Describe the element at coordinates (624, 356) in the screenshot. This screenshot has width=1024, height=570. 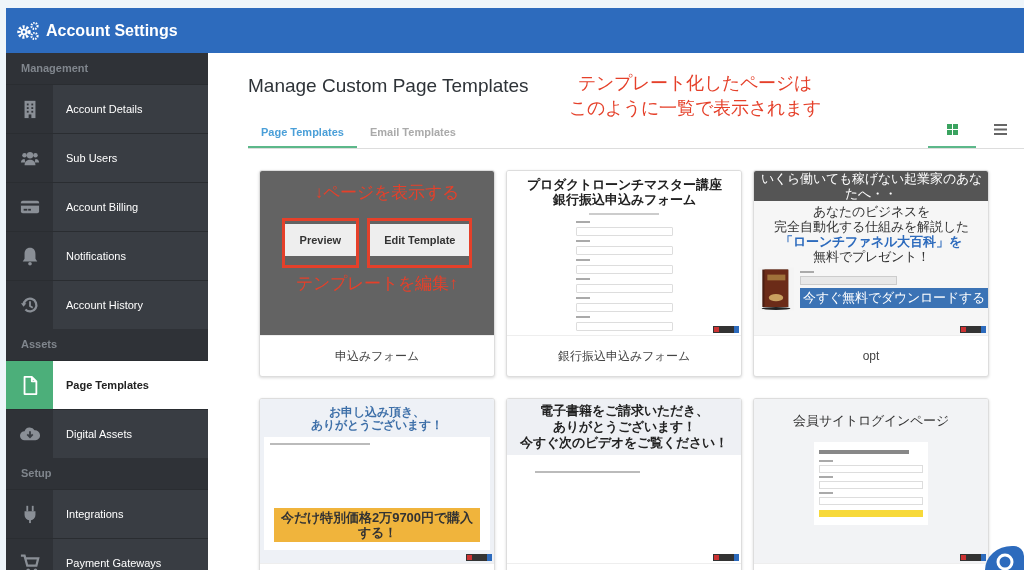
I see `template-name: 銀行振込申込みフォーム` at that location.